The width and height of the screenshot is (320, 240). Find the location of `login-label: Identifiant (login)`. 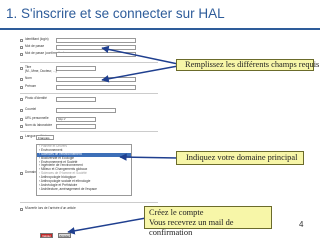

login-label: Identifiant (login) is located at coordinates (37, 39).